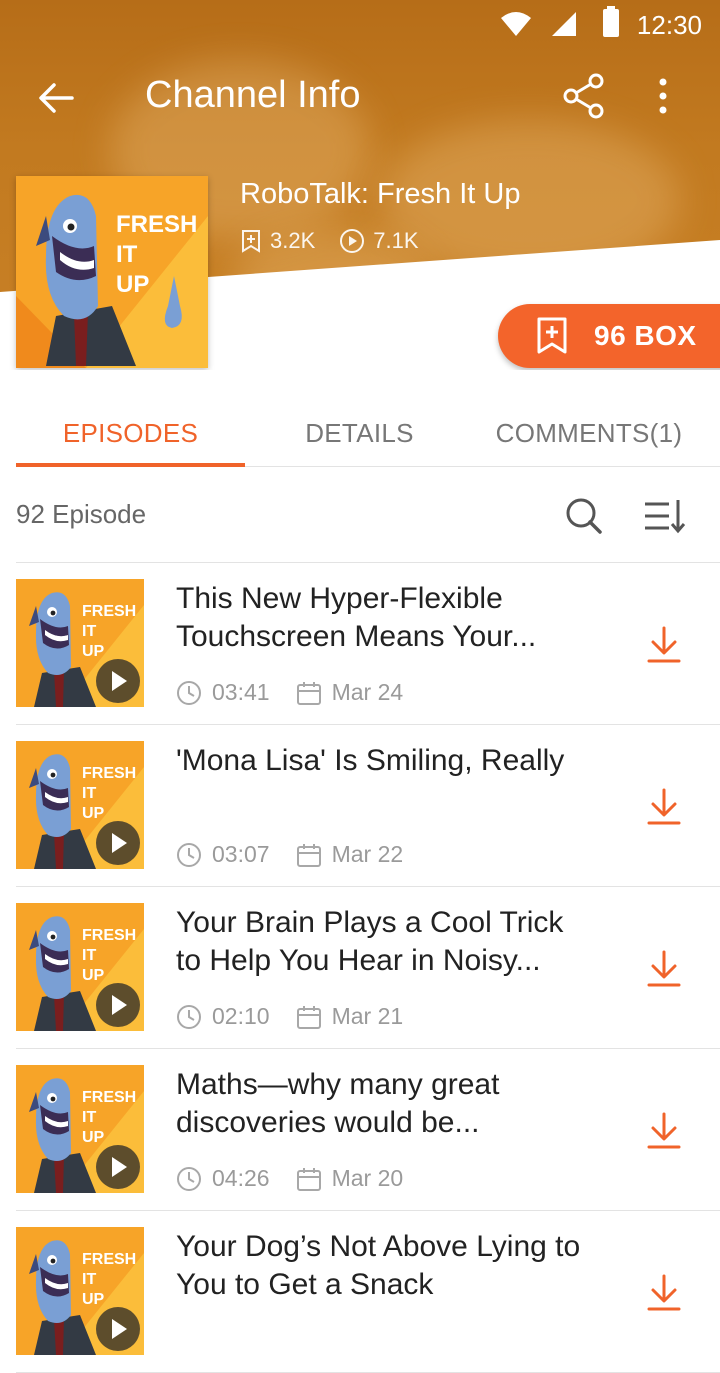  Describe the element at coordinates (552, 335) in the screenshot. I see `bookmark-add-icon` at that location.